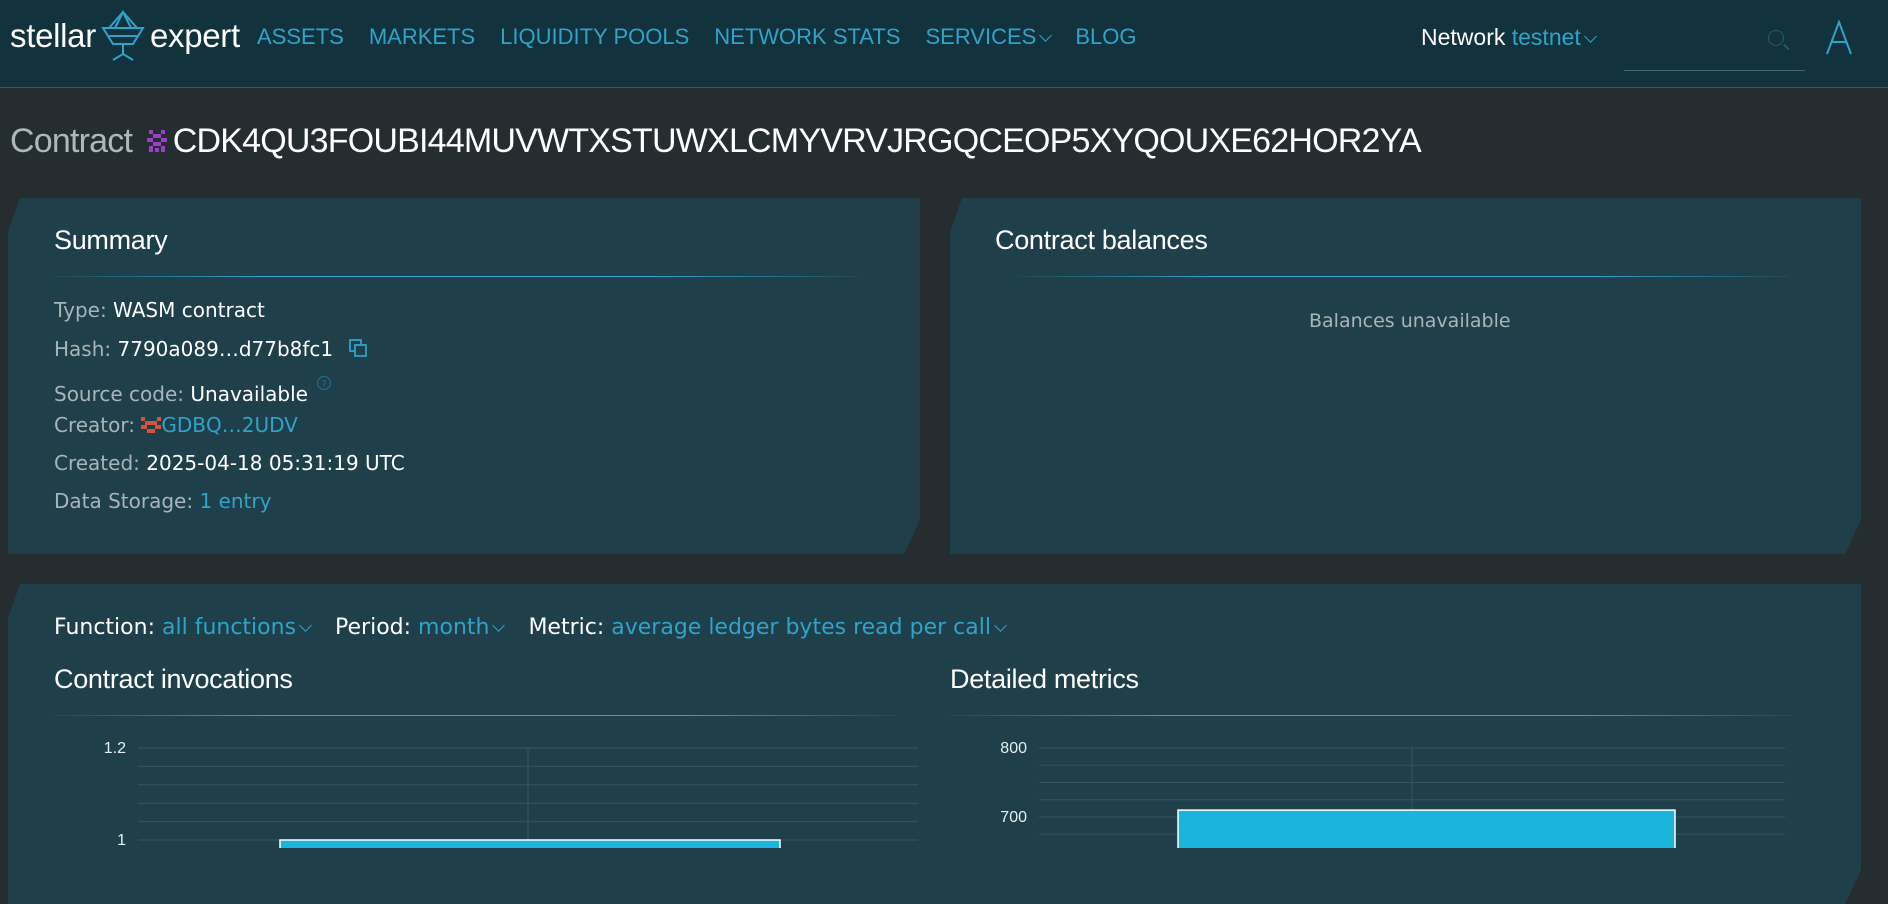 This screenshot has height=904, width=1888. What do you see at coordinates (1013, 817) in the screenshot?
I see `y-tick-label: 700` at bounding box center [1013, 817].